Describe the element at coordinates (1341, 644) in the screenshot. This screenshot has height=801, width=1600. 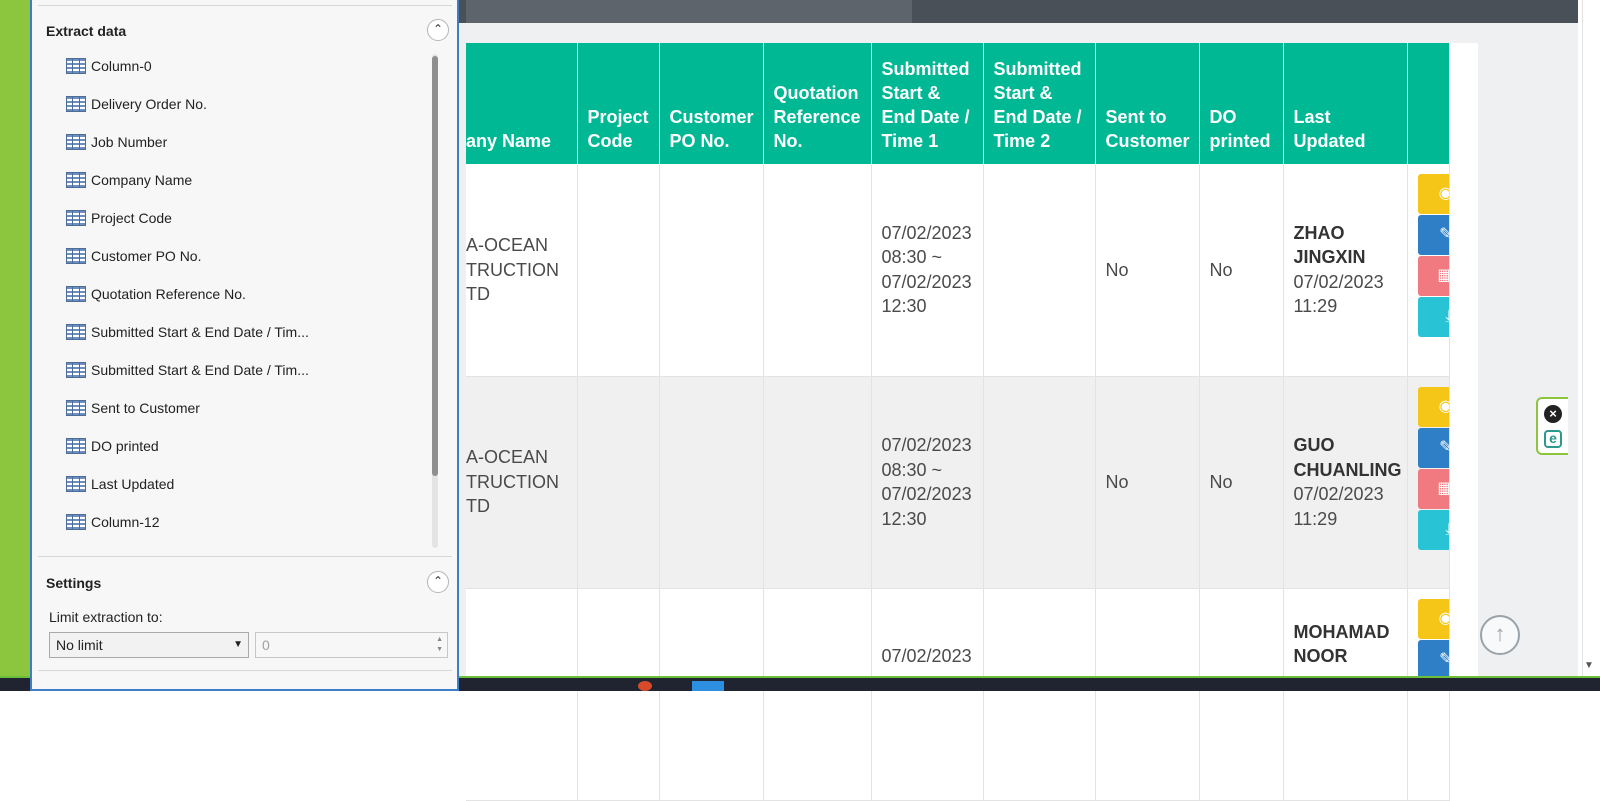
I see `updated-by: MOHAMAD NOOR` at that location.